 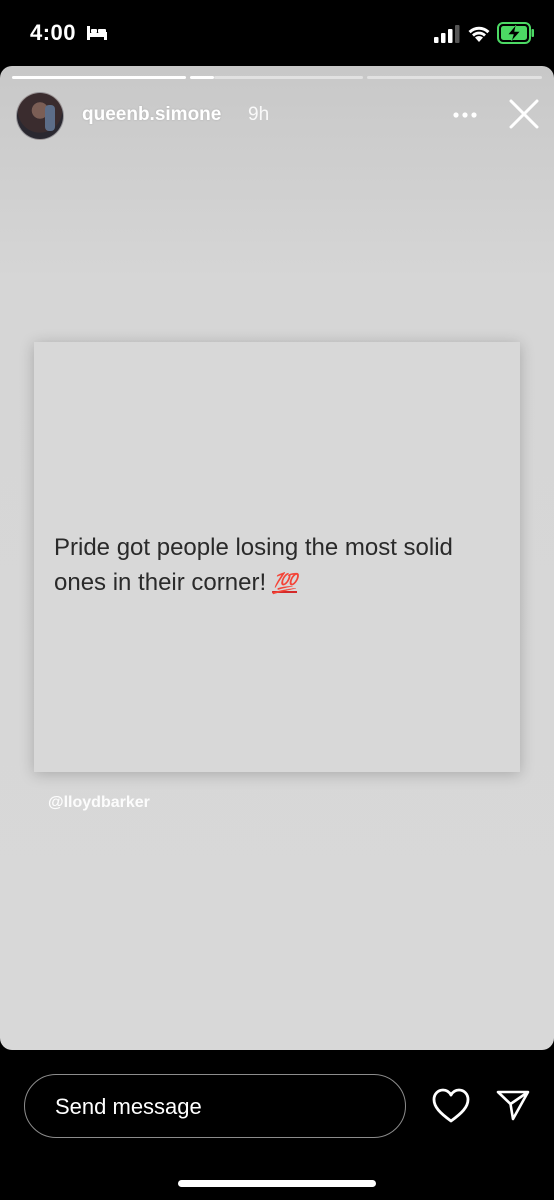 What do you see at coordinates (99, 803) in the screenshot?
I see `mention-sticker: @lloydbarker` at bounding box center [99, 803].